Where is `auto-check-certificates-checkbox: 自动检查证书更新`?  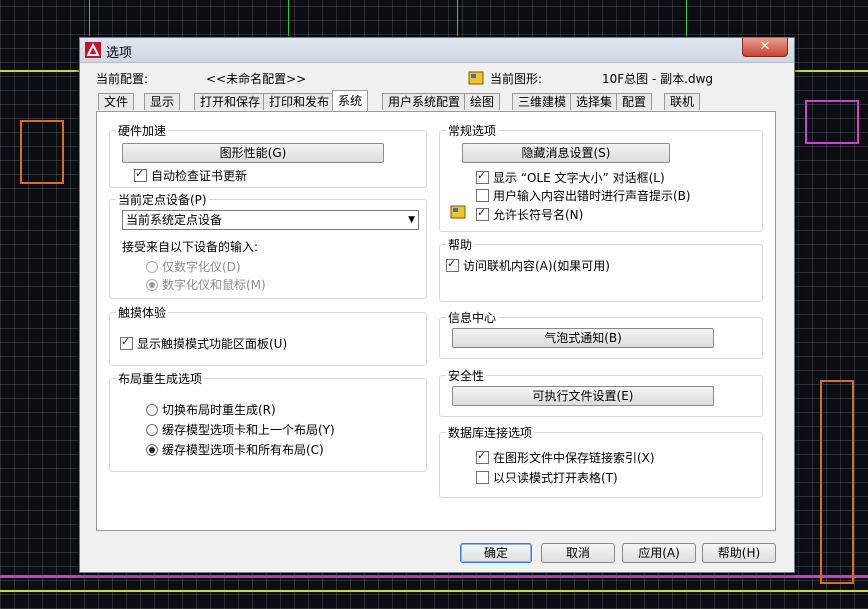
auto-check-certificates-checkbox: 自动检查证书更新 is located at coordinates (190, 175).